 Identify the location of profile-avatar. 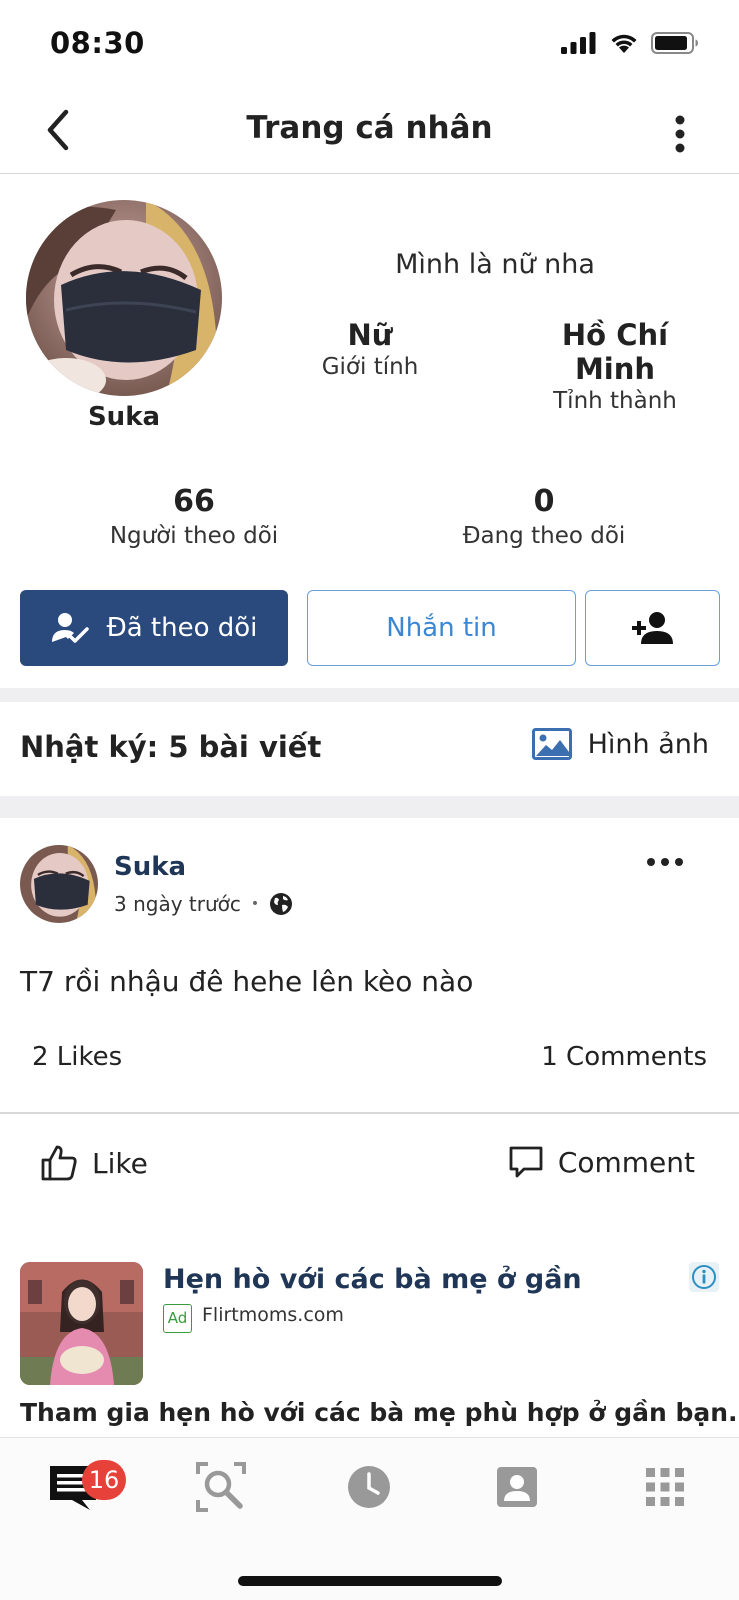
(124, 298).